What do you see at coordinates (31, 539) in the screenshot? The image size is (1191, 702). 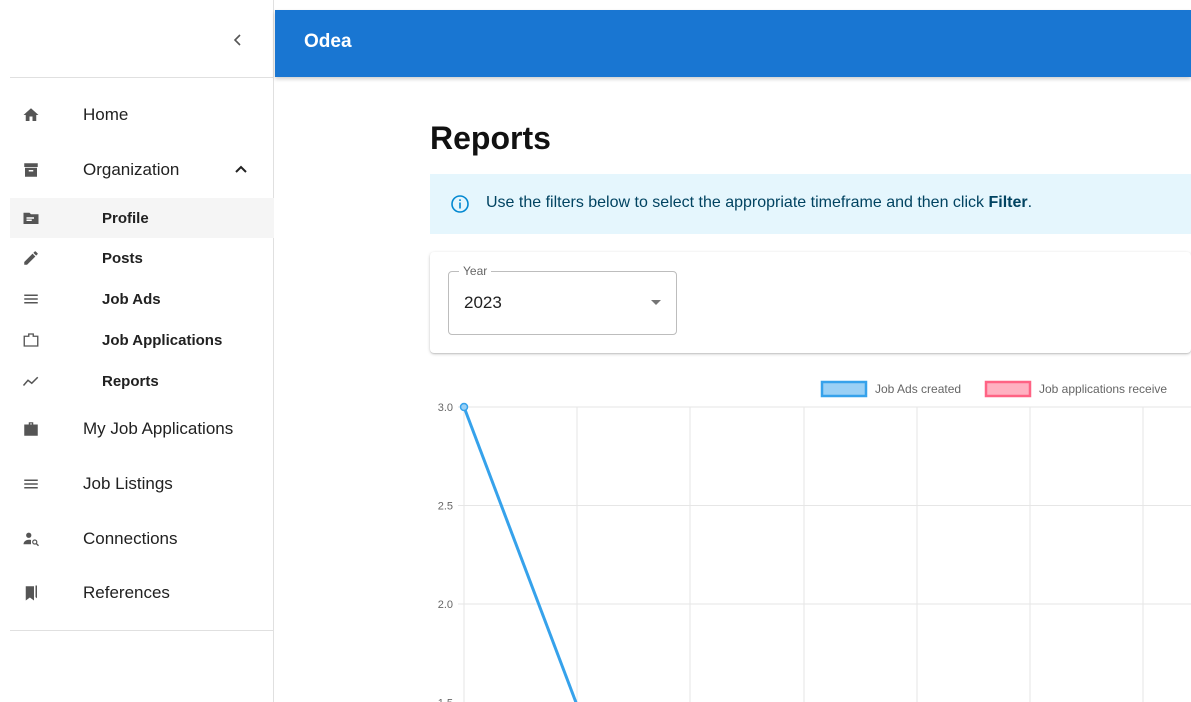 I see `person-search-icon` at bounding box center [31, 539].